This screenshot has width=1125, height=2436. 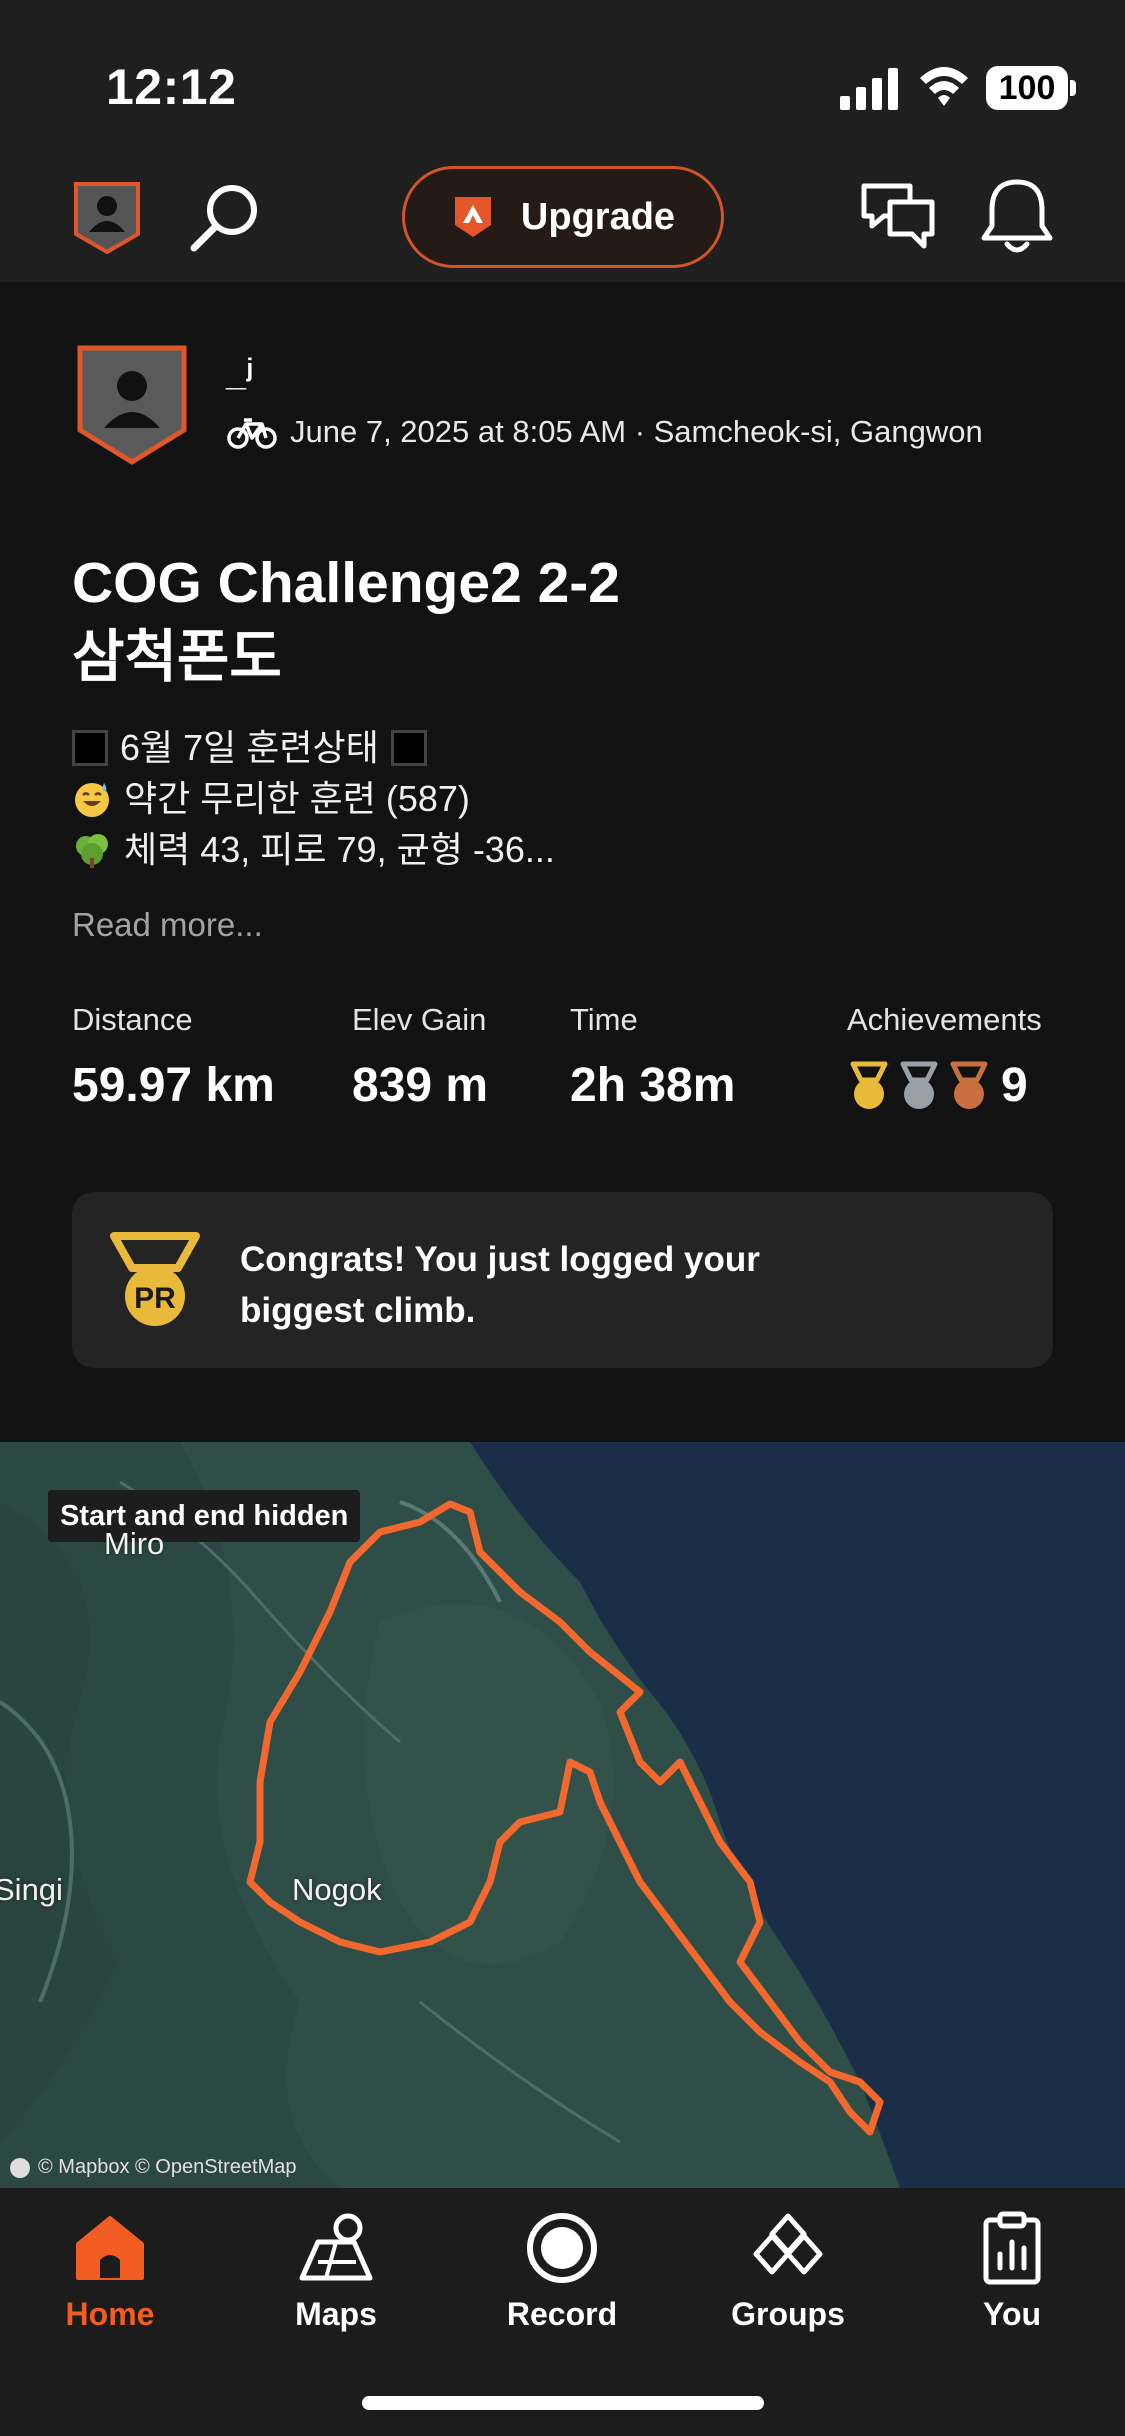 What do you see at coordinates (788, 2314) in the screenshot?
I see `nav-label: Groups` at bounding box center [788, 2314].